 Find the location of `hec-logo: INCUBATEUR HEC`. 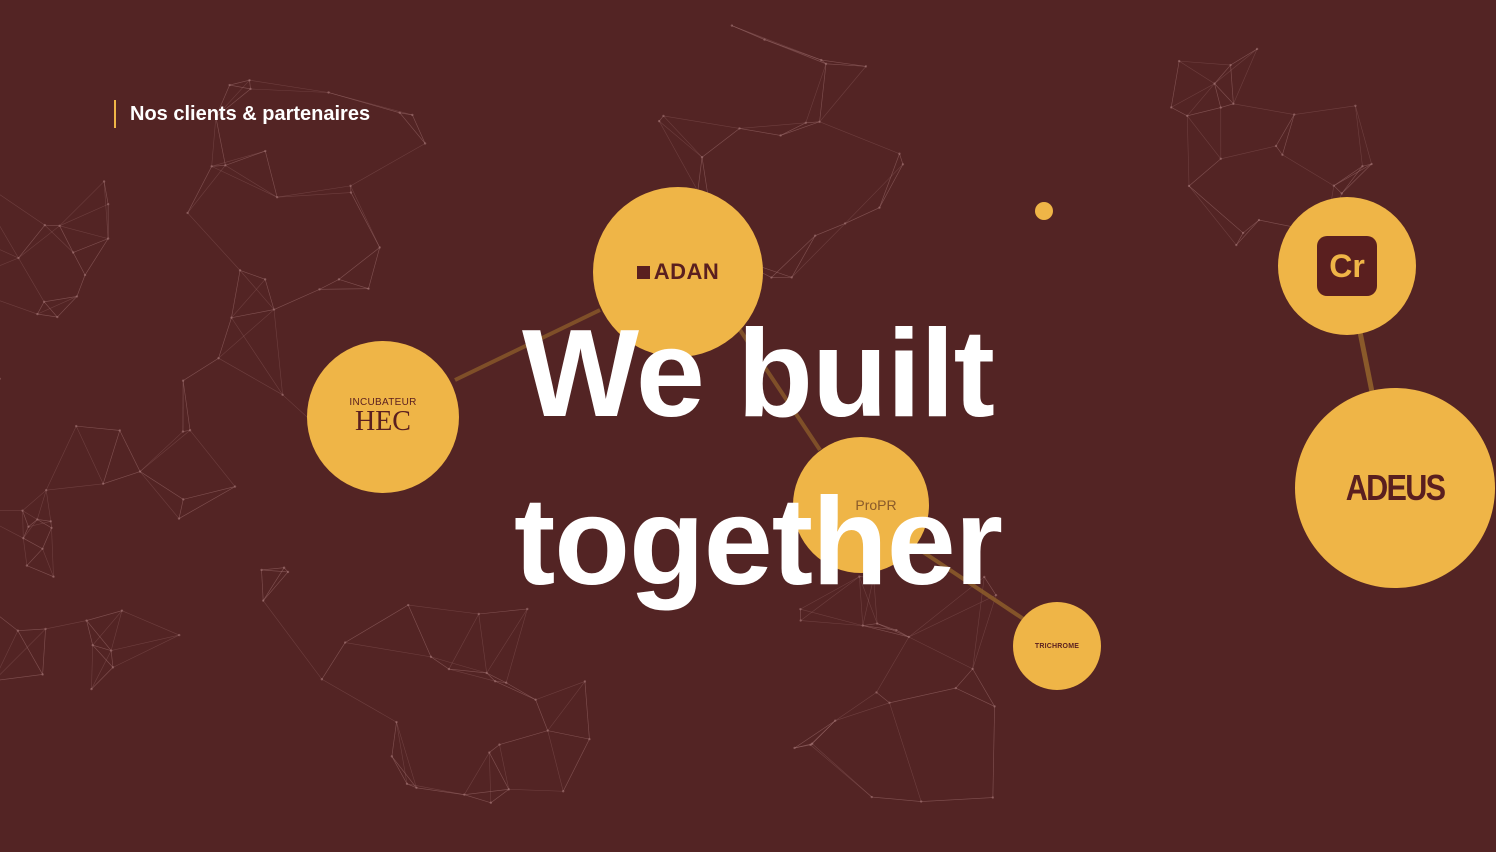

hec-logo: INCUBATEUR HEC is located at coordinates (382, 417).